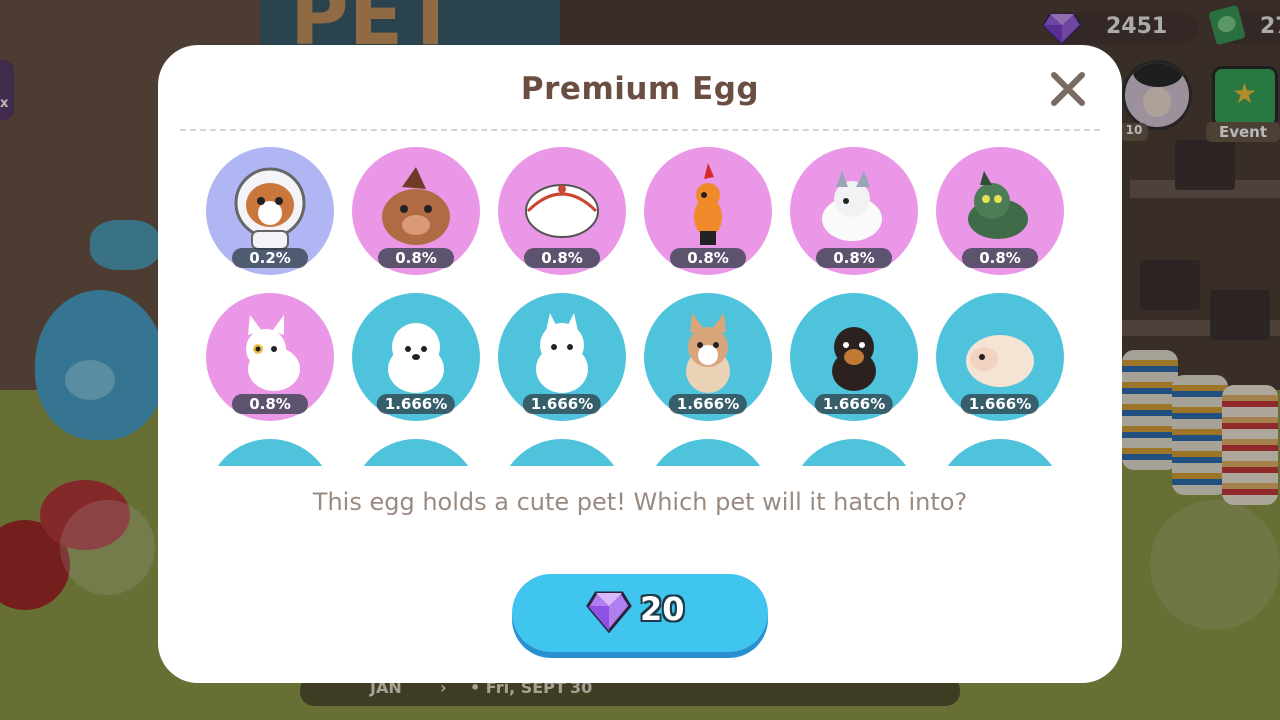 The width and height of the screenshot is (1280, 720). What do you see at coordinates (416, 211) in the screenshot?
I see `pet-slot-boar: 0.8%` at bounding box center [416, 211].